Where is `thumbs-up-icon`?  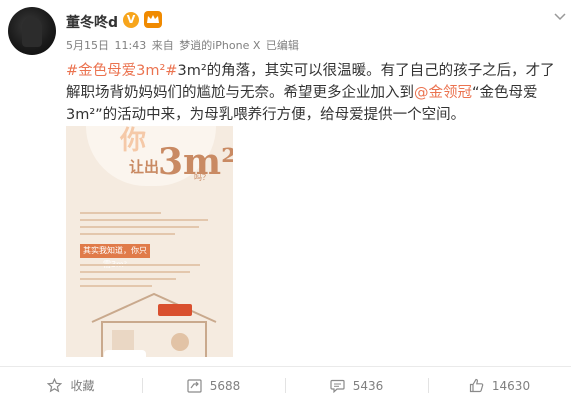
thumbs-up-icon is located at coordinates (476, 385).